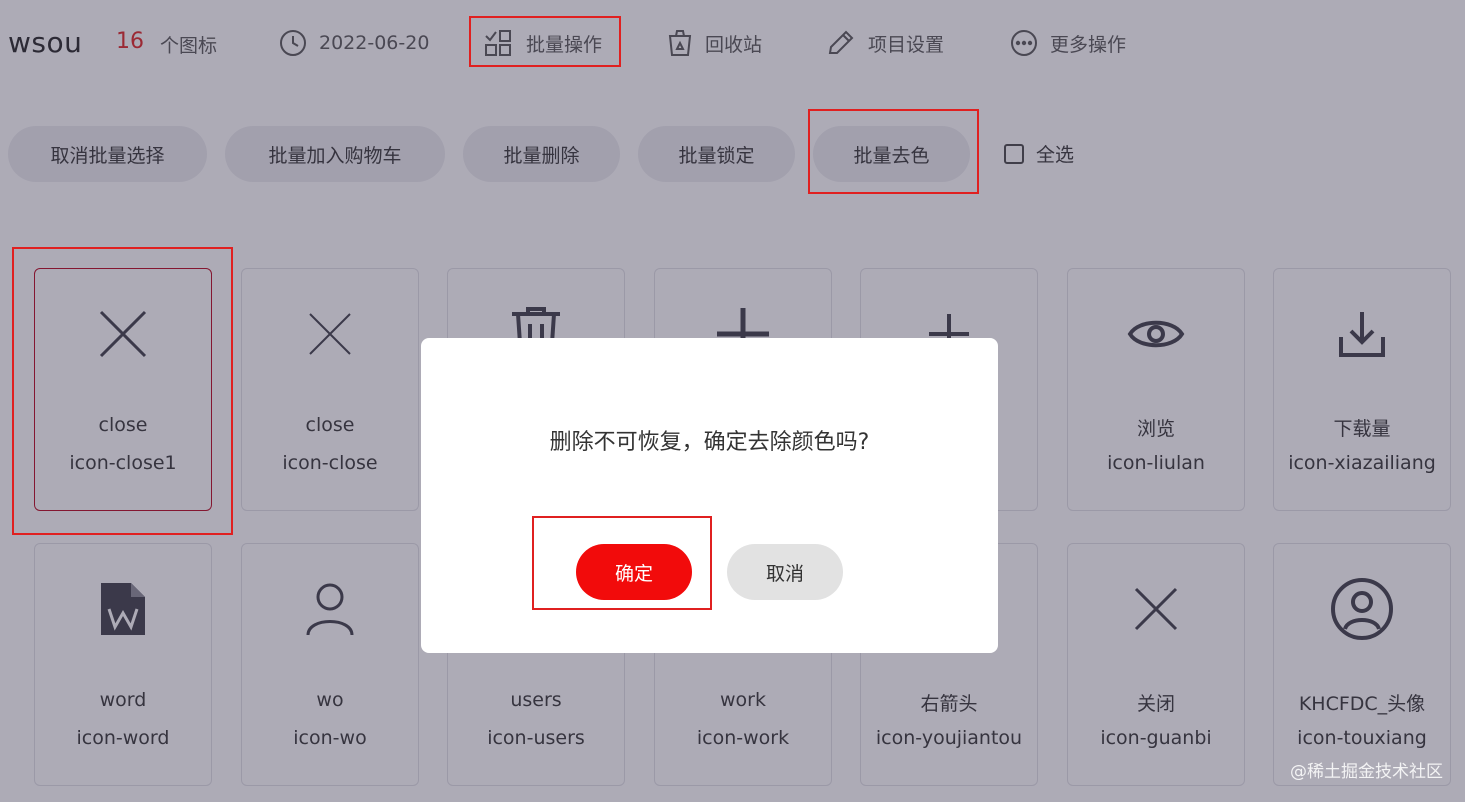 The image size is (1465, 802). What do you see at coordinates (1366, 772) in the screenshot?
I see `watermark: @稀土掘金技术社区` at bounding box center [1366, 772].